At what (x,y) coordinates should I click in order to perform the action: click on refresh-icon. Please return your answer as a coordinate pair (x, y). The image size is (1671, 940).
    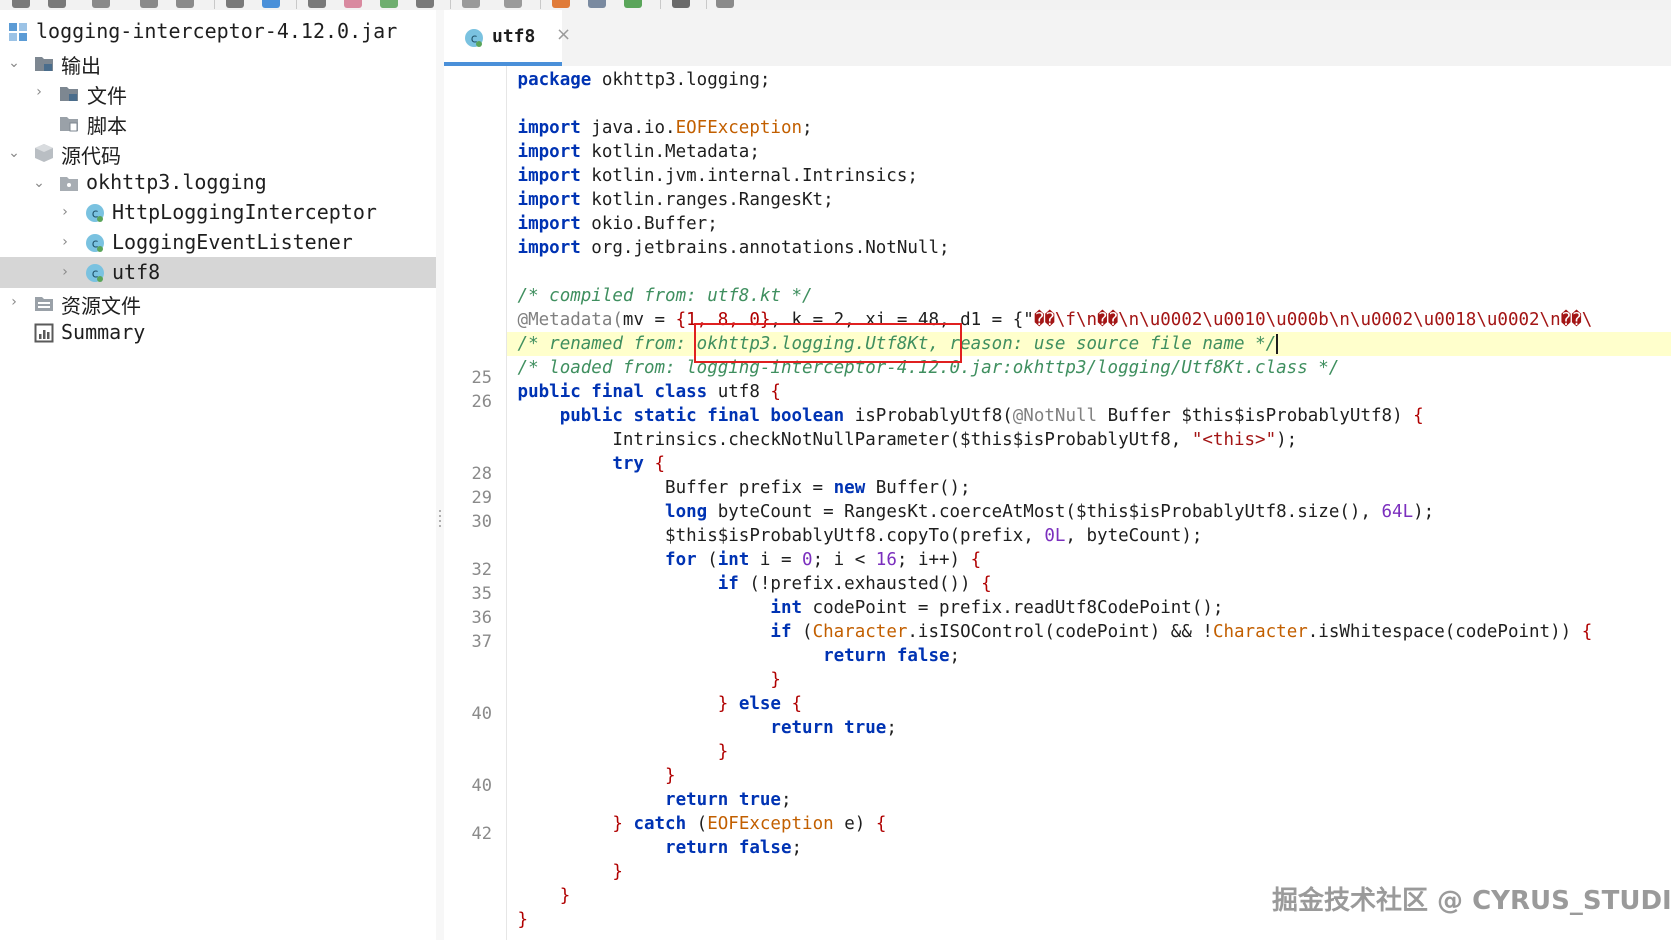
    Looking at the image, I should click on (57, 4).